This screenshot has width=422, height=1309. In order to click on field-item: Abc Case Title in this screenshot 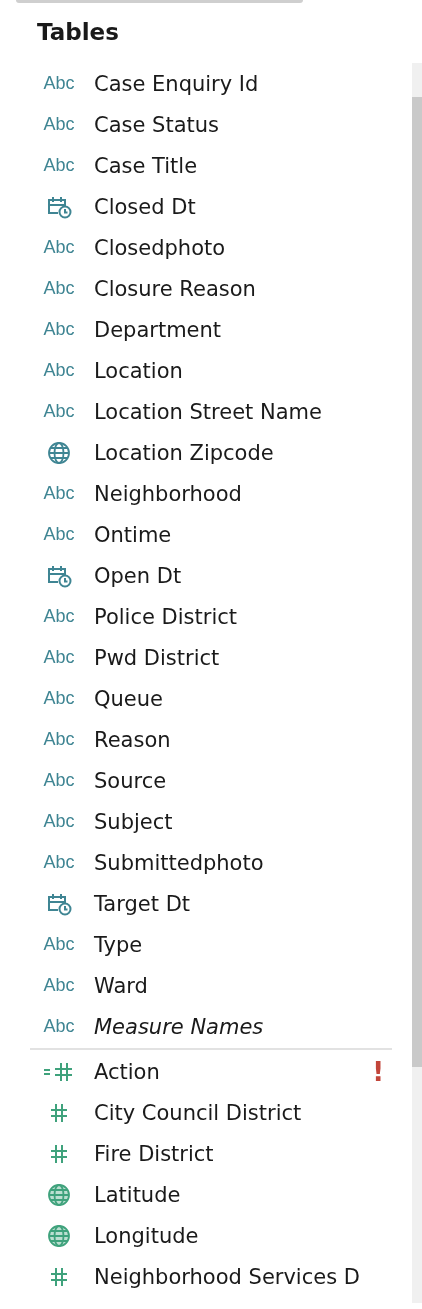, I will do `click(211, 165)`.